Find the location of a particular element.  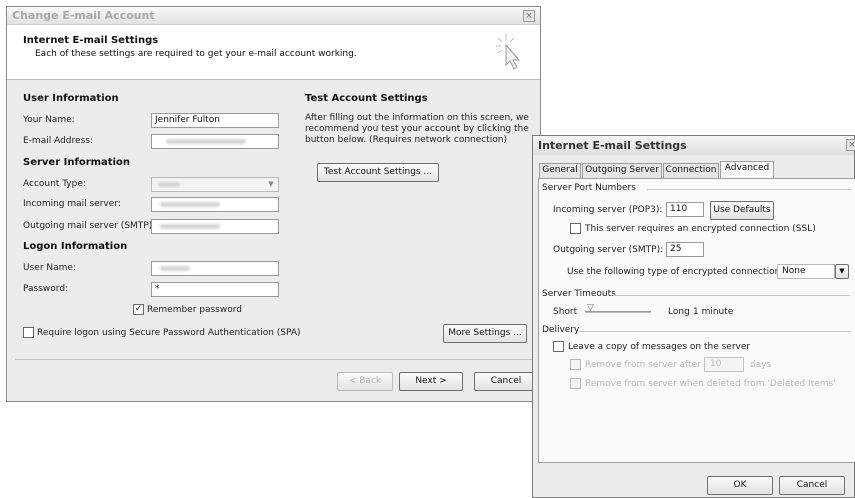

your-name-input: Jennifer Fulton is located at coordinates (215, 120).